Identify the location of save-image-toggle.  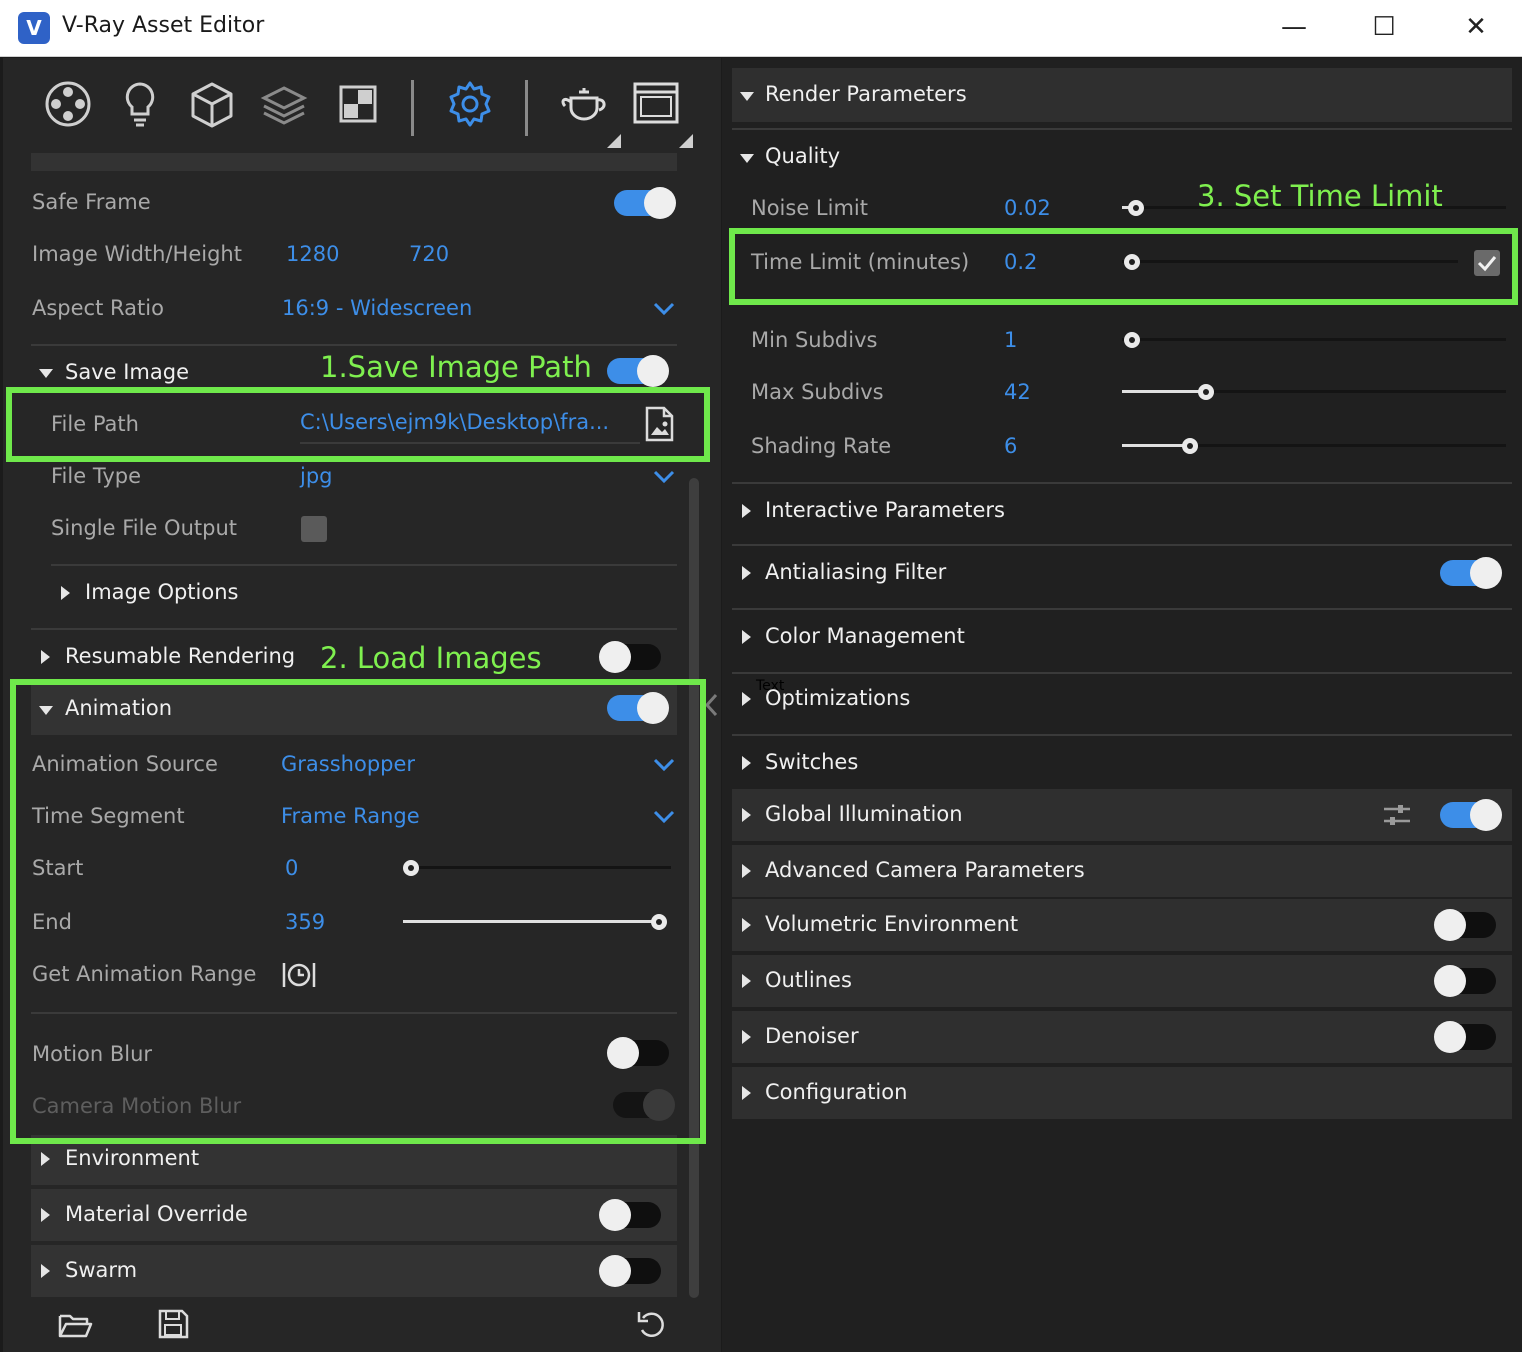
(638, 371).